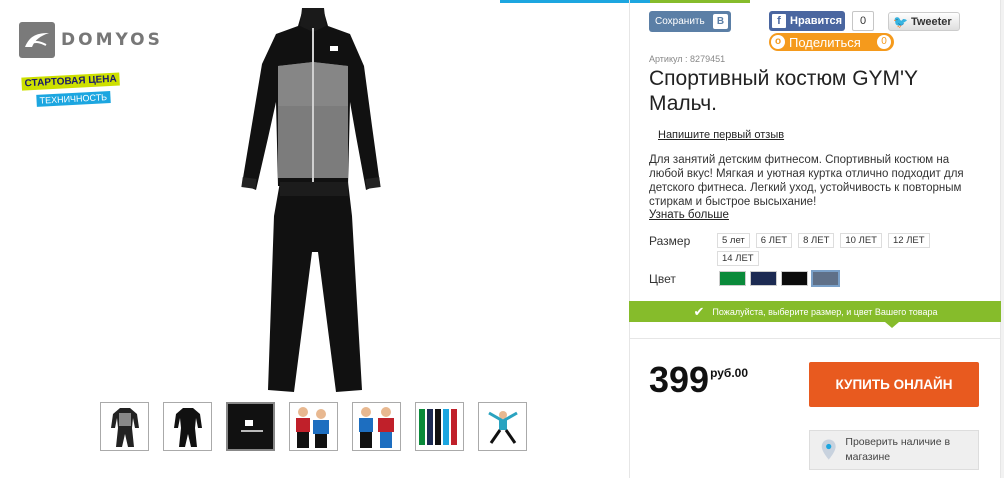 The image size is (1004, 478). What do you see at coordinates (662, 279) in the screenshot?
I see `color-label: Цвет` at bounding box center [662, 279].